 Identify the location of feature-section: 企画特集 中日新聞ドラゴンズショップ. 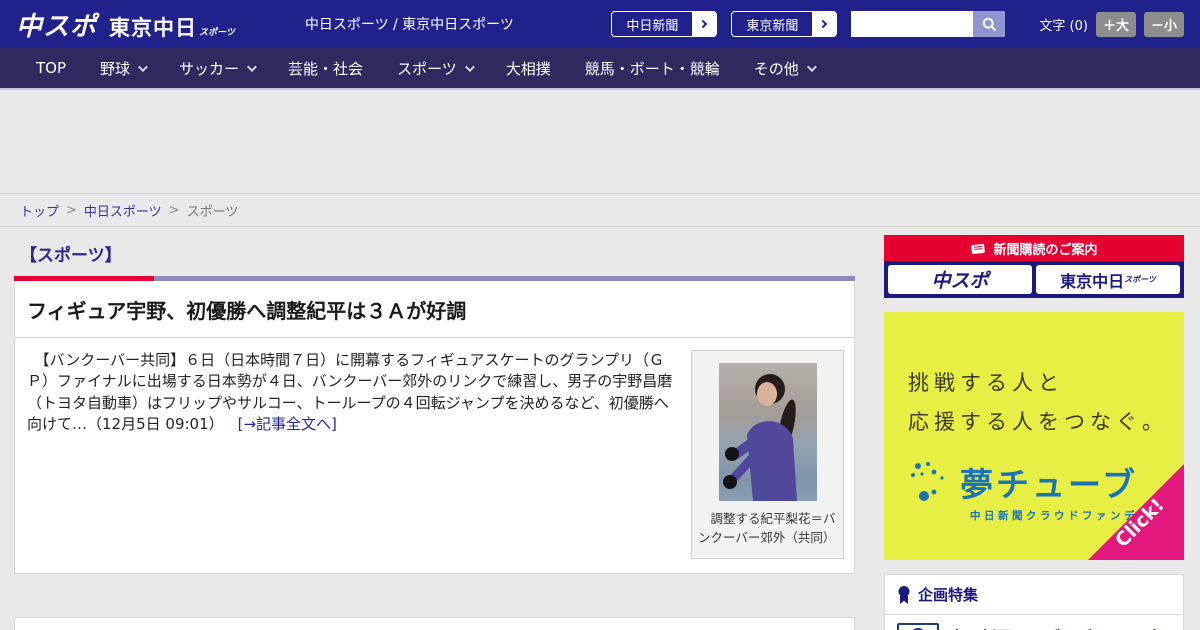
(1034, 602).